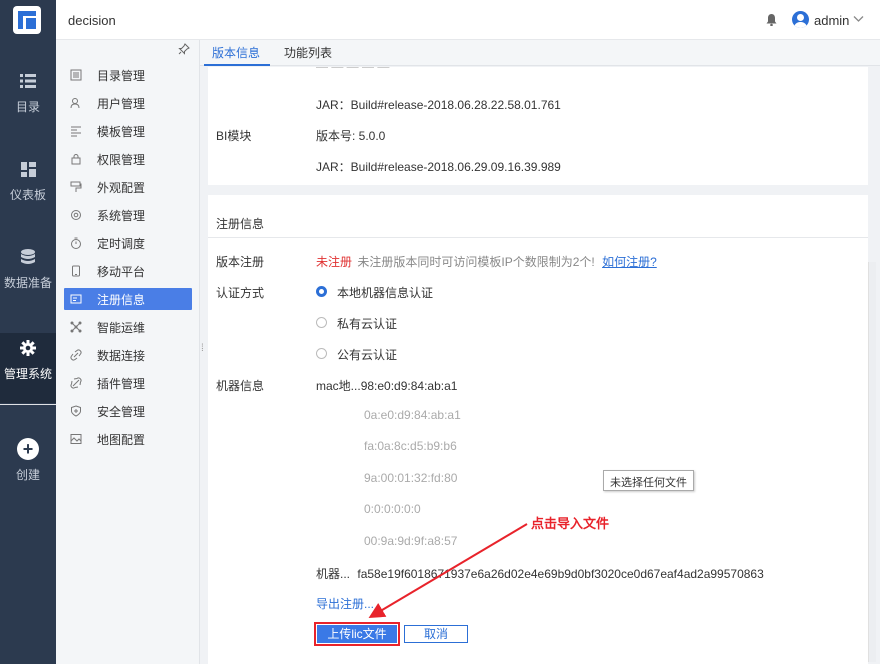 This screenshot has height=664, width=880. What do you see at coordinates (28, 449) in the screenshot?
I see `plus-circle-icon: +` at bounding box center [28, 449].